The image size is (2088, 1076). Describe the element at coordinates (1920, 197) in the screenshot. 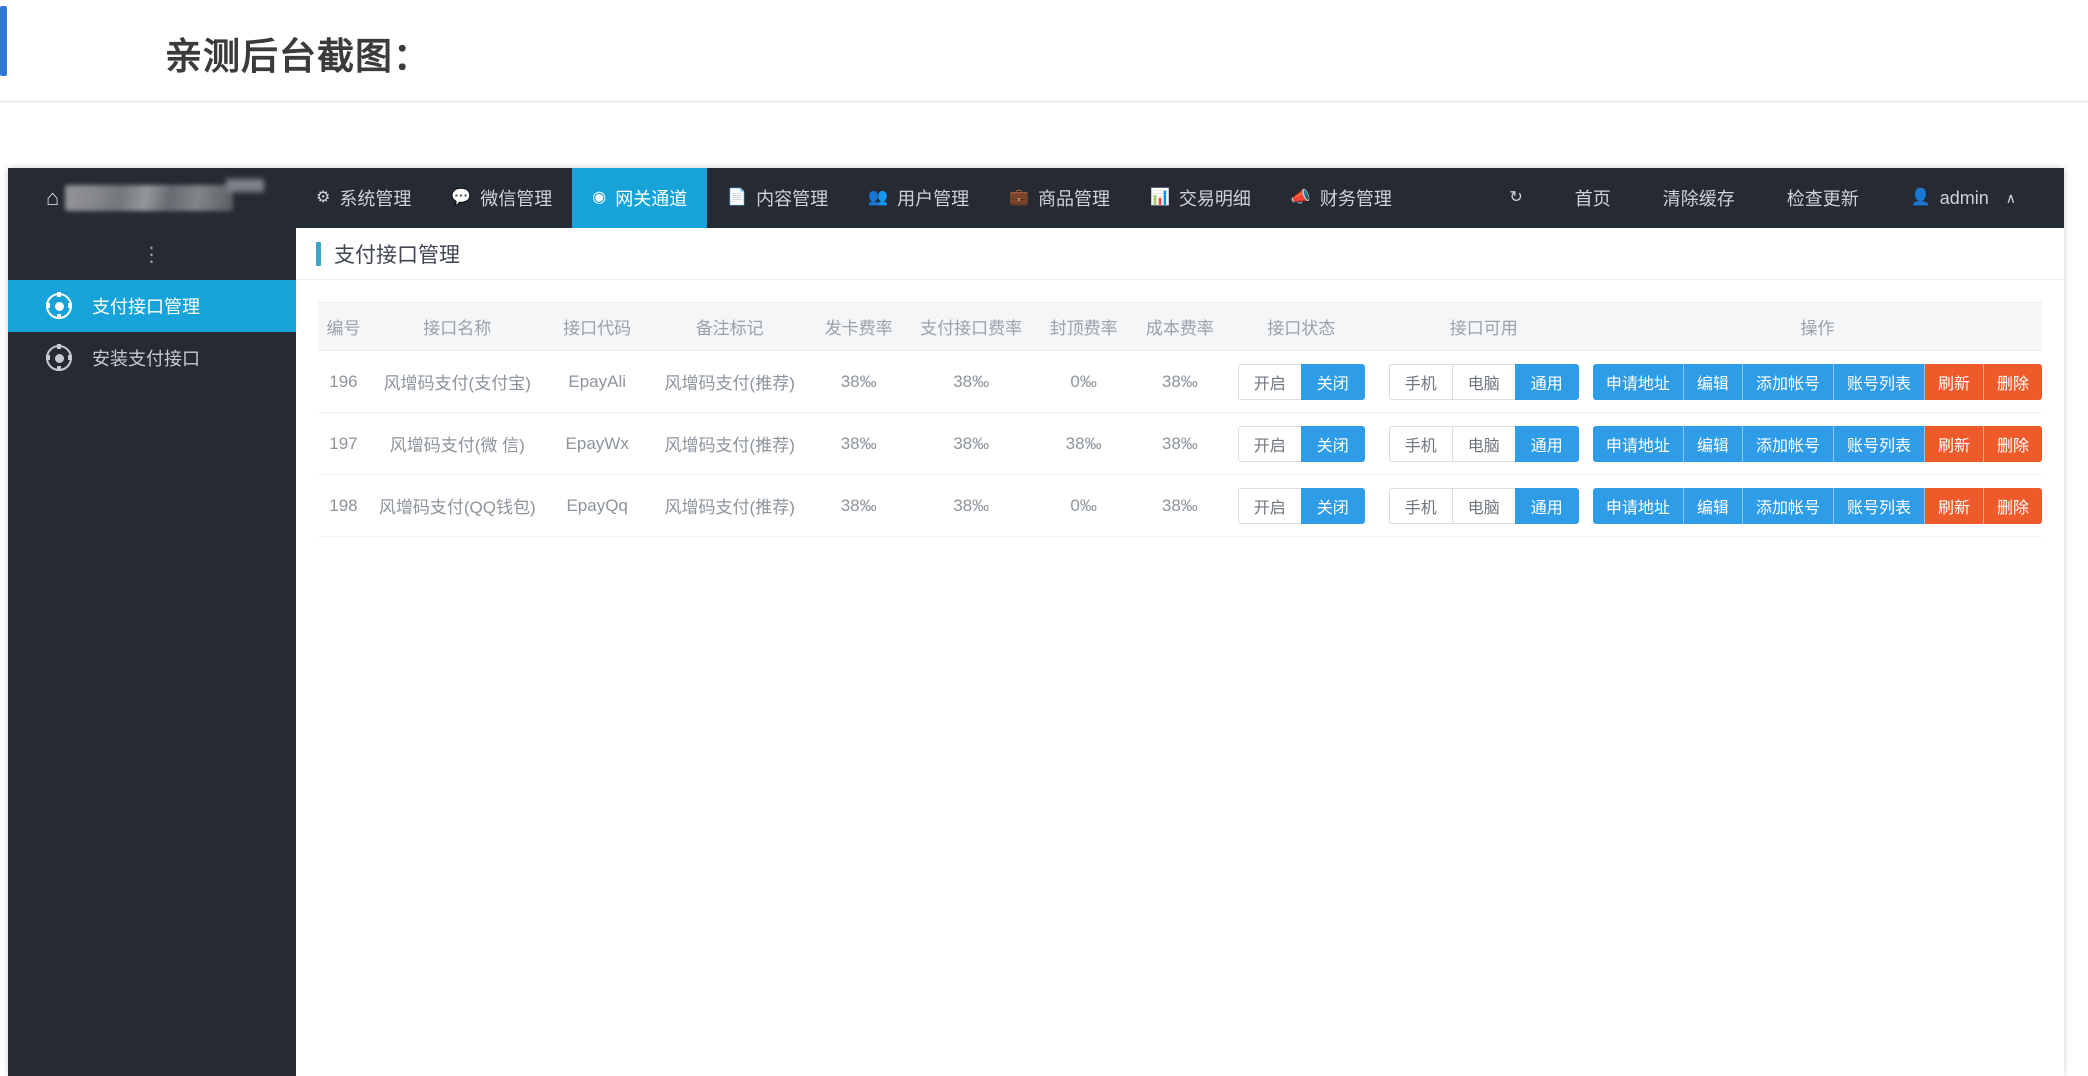

I see `user-icon: 👤` at that location.